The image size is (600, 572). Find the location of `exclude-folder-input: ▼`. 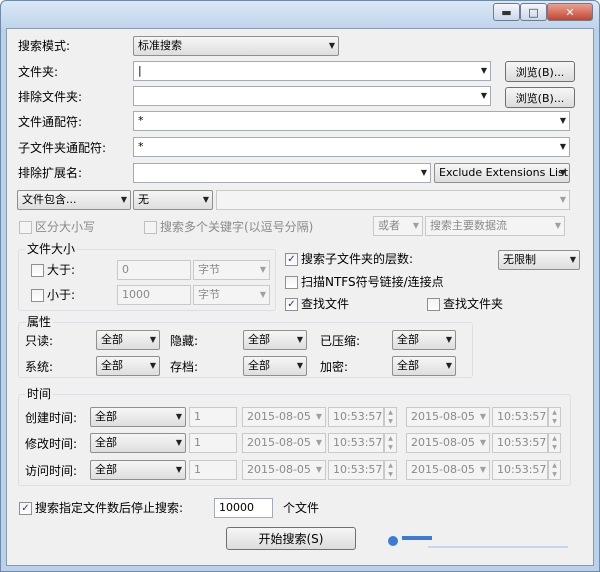

exclude-folder-input: ▼ is located at coordinates (312, 96).